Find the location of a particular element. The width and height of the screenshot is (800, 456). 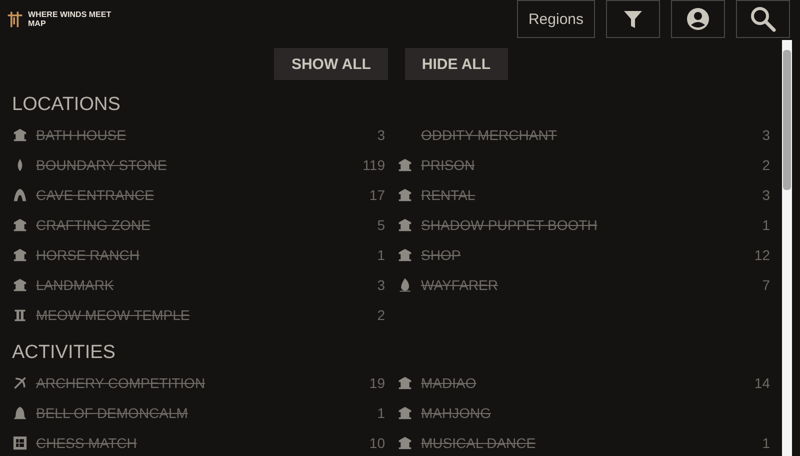

category-label: RENTAL is located at coordinates (587, 195).